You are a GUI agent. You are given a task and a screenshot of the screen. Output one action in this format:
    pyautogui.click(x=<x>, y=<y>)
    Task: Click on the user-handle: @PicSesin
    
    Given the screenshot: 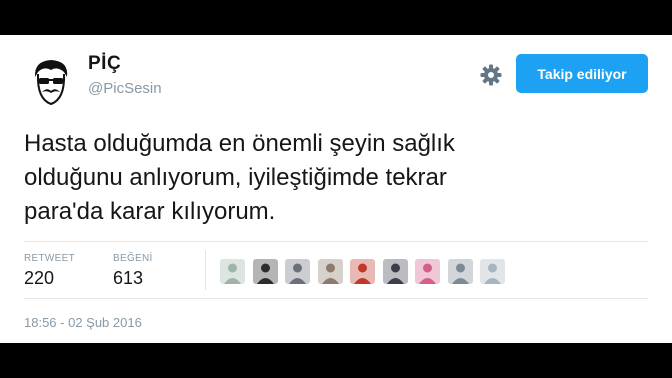 What is the action you would take?
    pyautogui.click(x=125, y=88)
    